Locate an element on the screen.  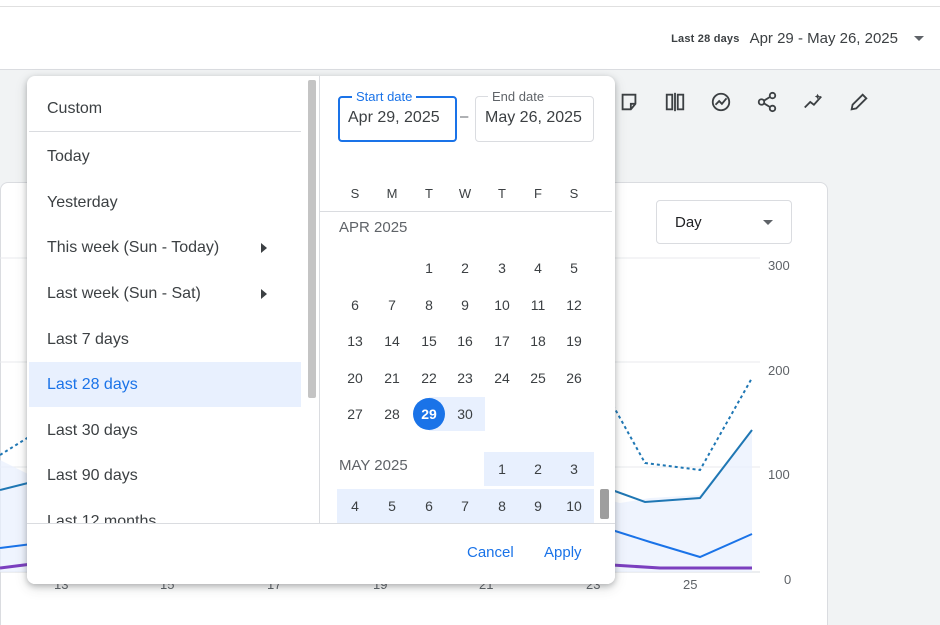
report-toolbar is located at coordinates (744, 102).